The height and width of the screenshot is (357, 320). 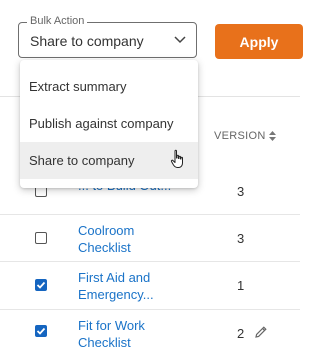 I want to click on hand-cursor-icon, so click(x=176, y=158).